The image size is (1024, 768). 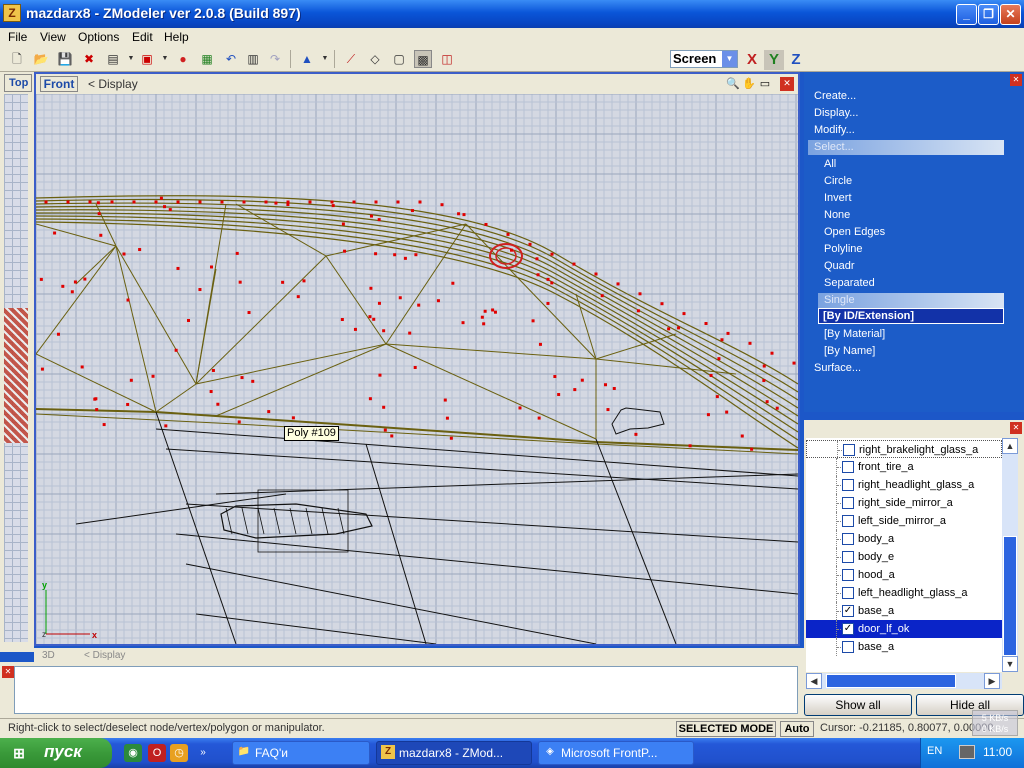 I want to click on clock-app-icon: ◷, so click(x=179, y=753).